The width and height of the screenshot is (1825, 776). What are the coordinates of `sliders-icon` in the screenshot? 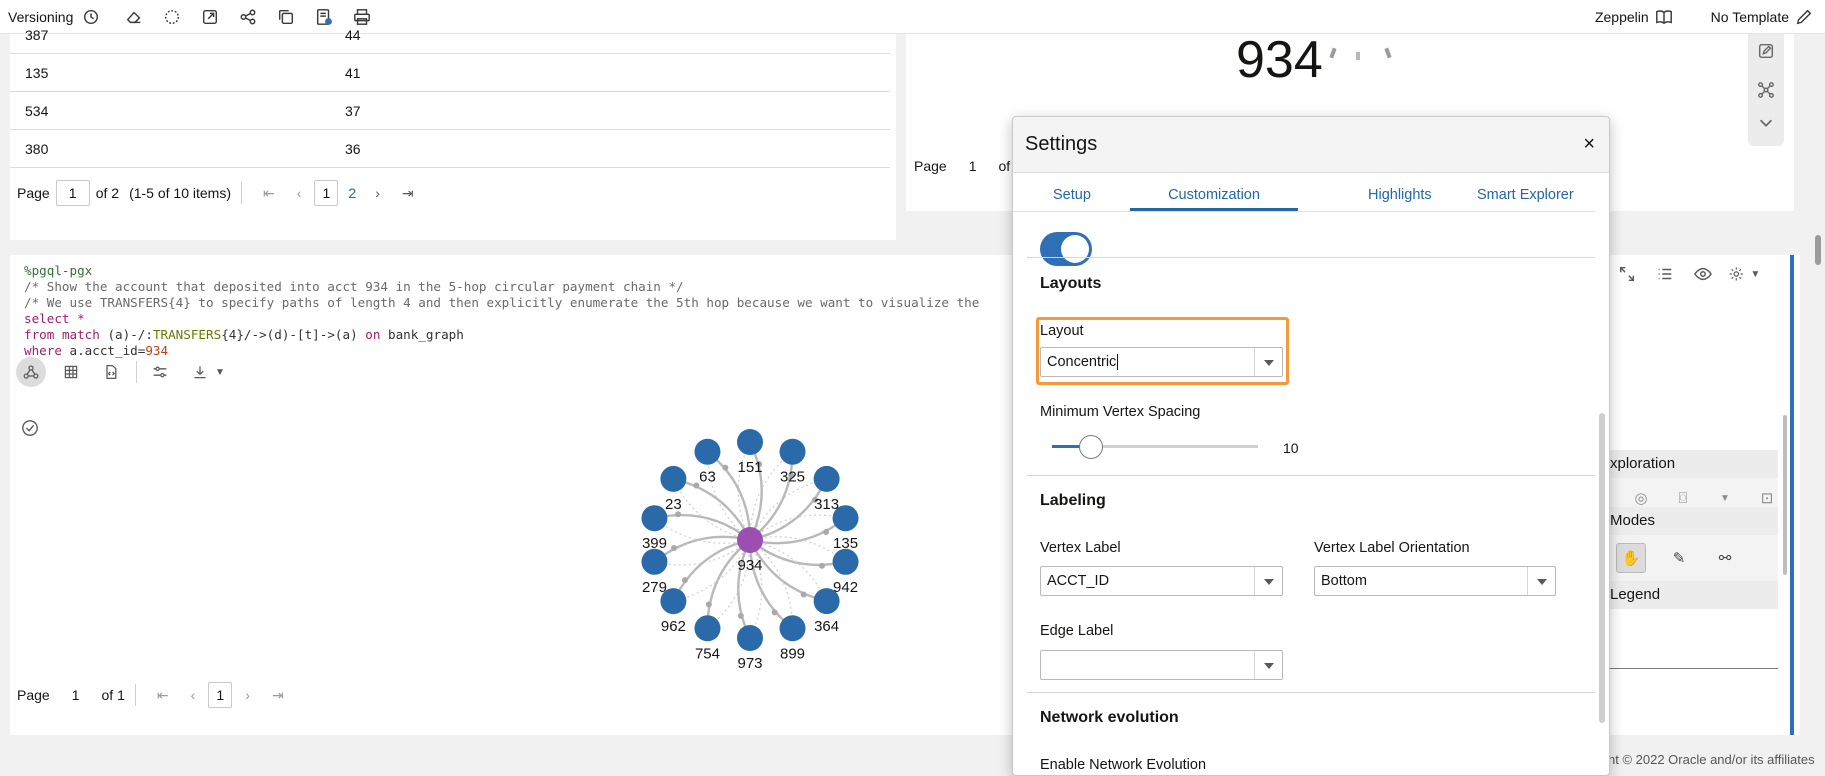 It's located at (160, 372).